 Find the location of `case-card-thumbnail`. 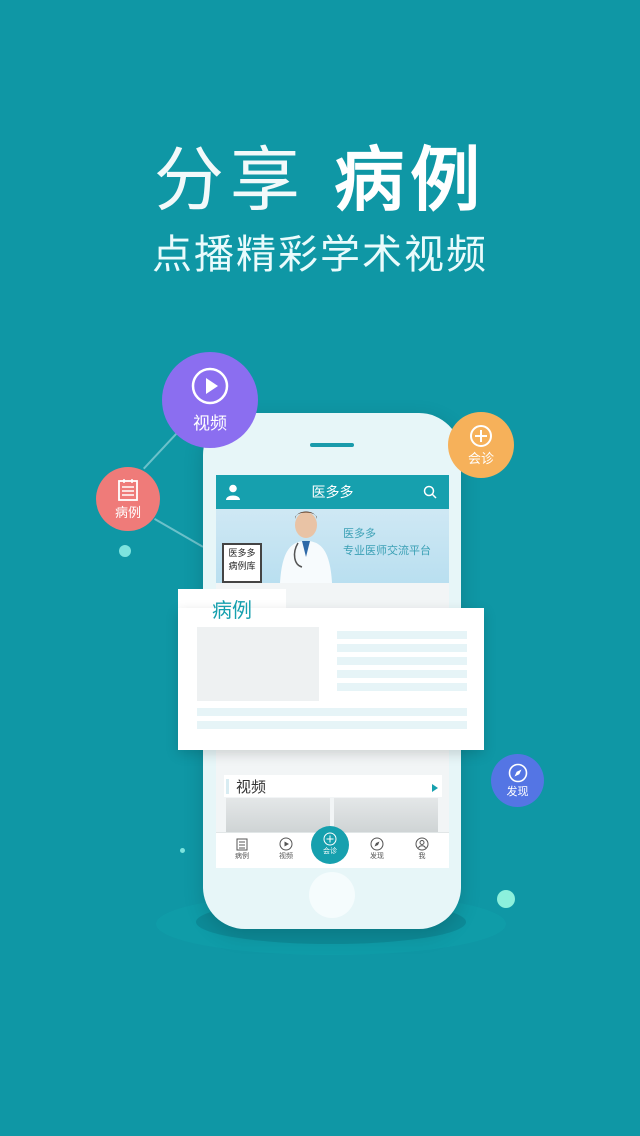

case-card-thumbnail is located at coordinates (258, 664).